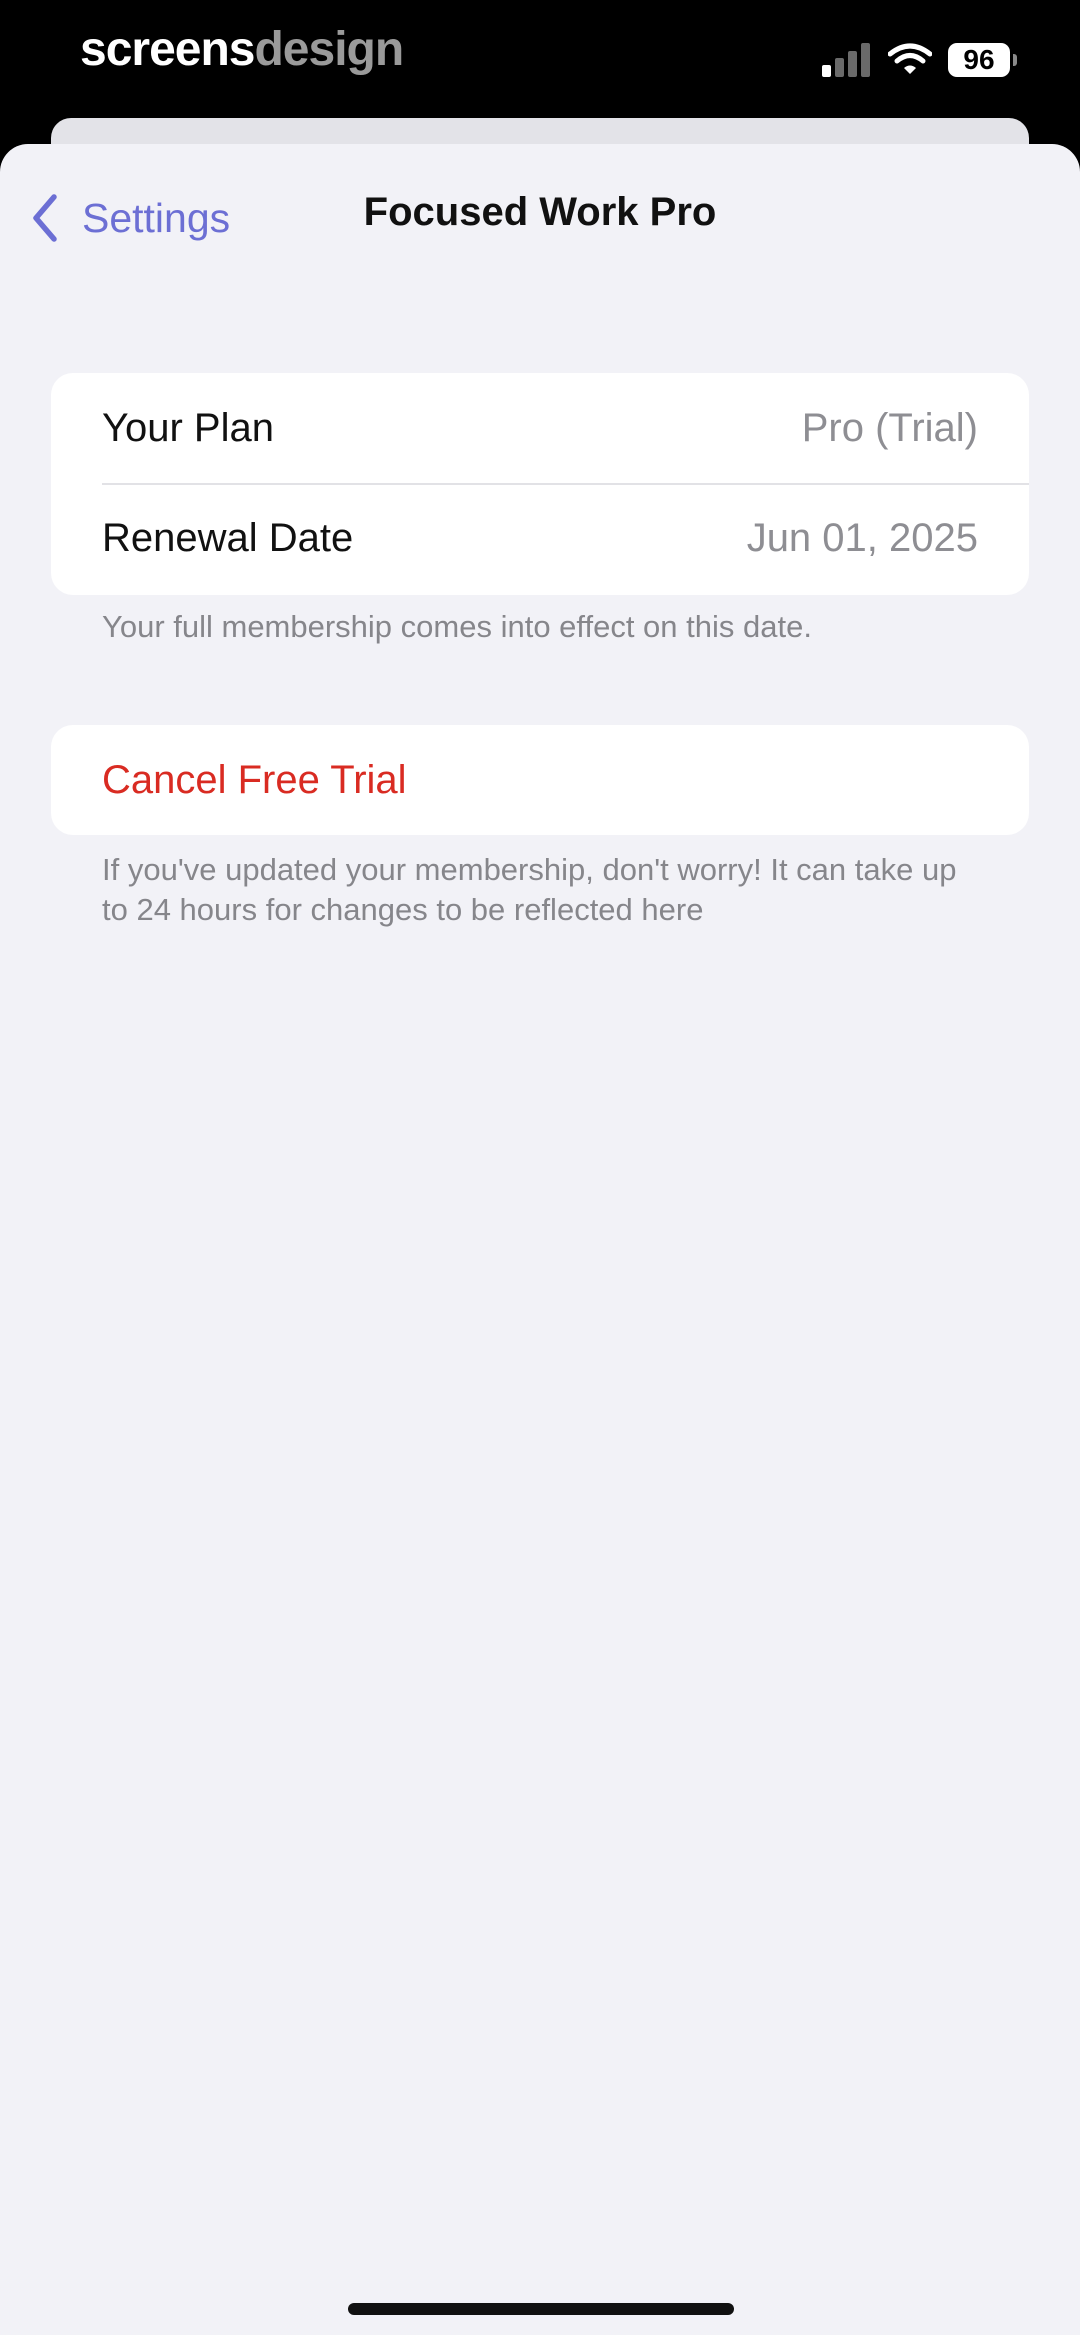 The height and width of the screenshot is (2335, 1080). Describe the element at coordinates (862, 537) in the screenshot. I see `renewal-date-value: Jun 01, 2025` at that location.